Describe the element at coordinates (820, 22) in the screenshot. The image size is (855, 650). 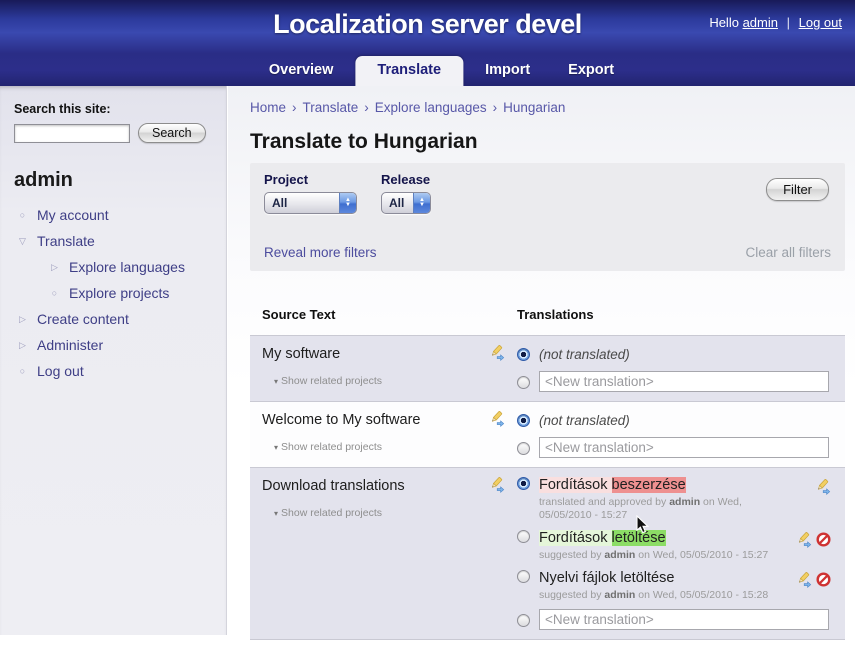
I see `logout-link: Log out` at that location.